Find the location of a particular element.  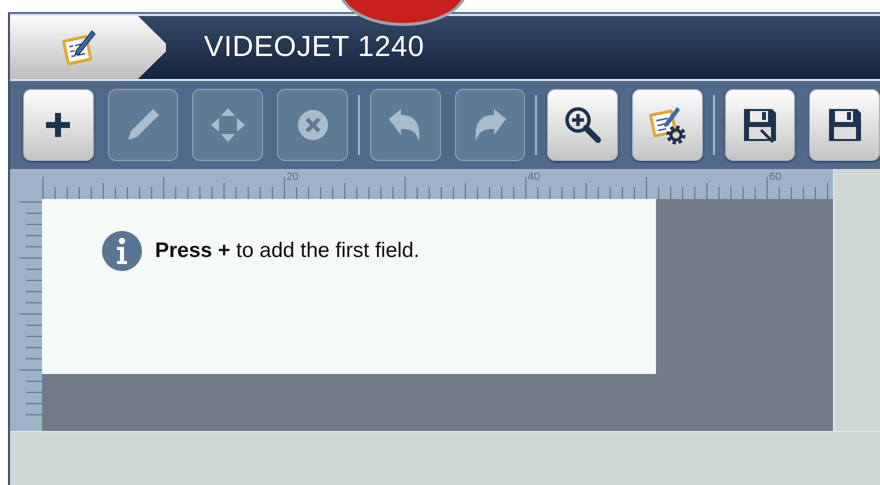

zoom-in-icon is located at coordinates (582, 125).